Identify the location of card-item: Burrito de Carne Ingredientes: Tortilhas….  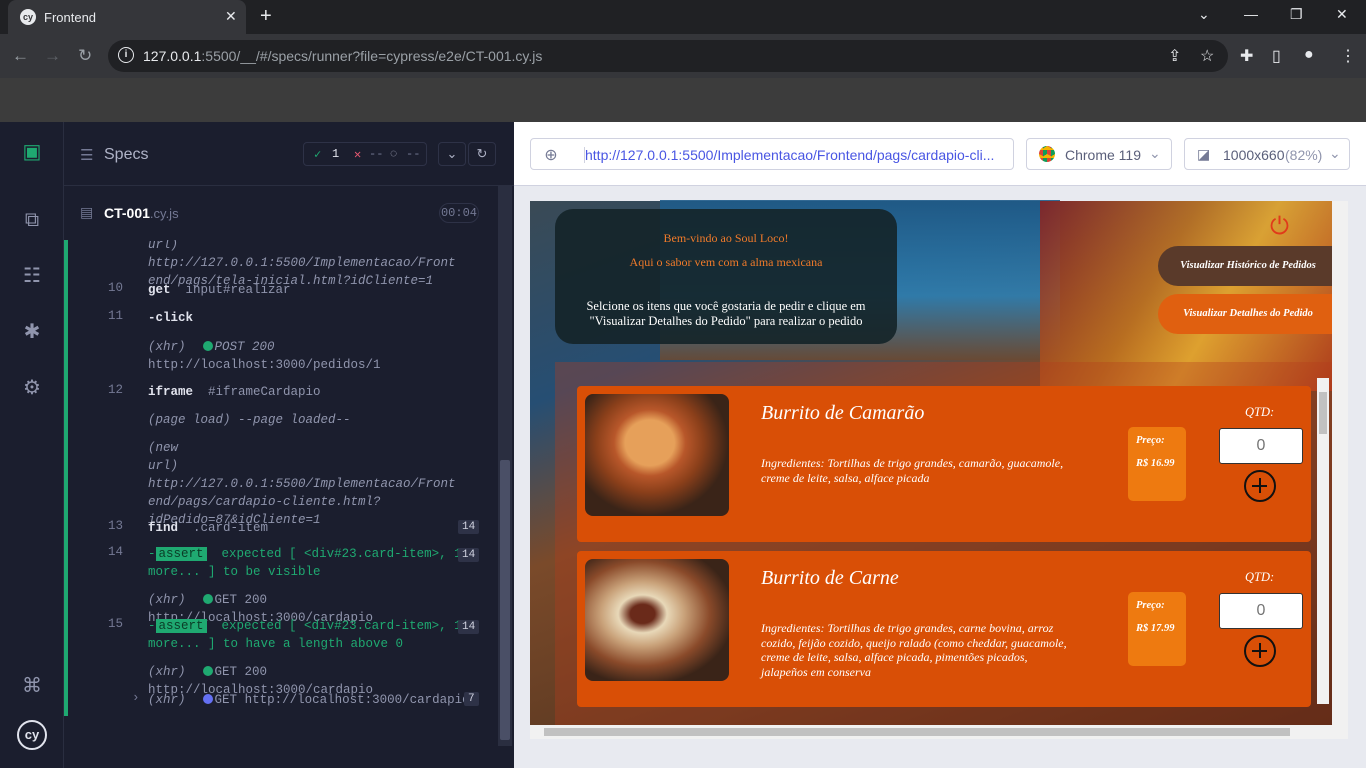
(944, 629).